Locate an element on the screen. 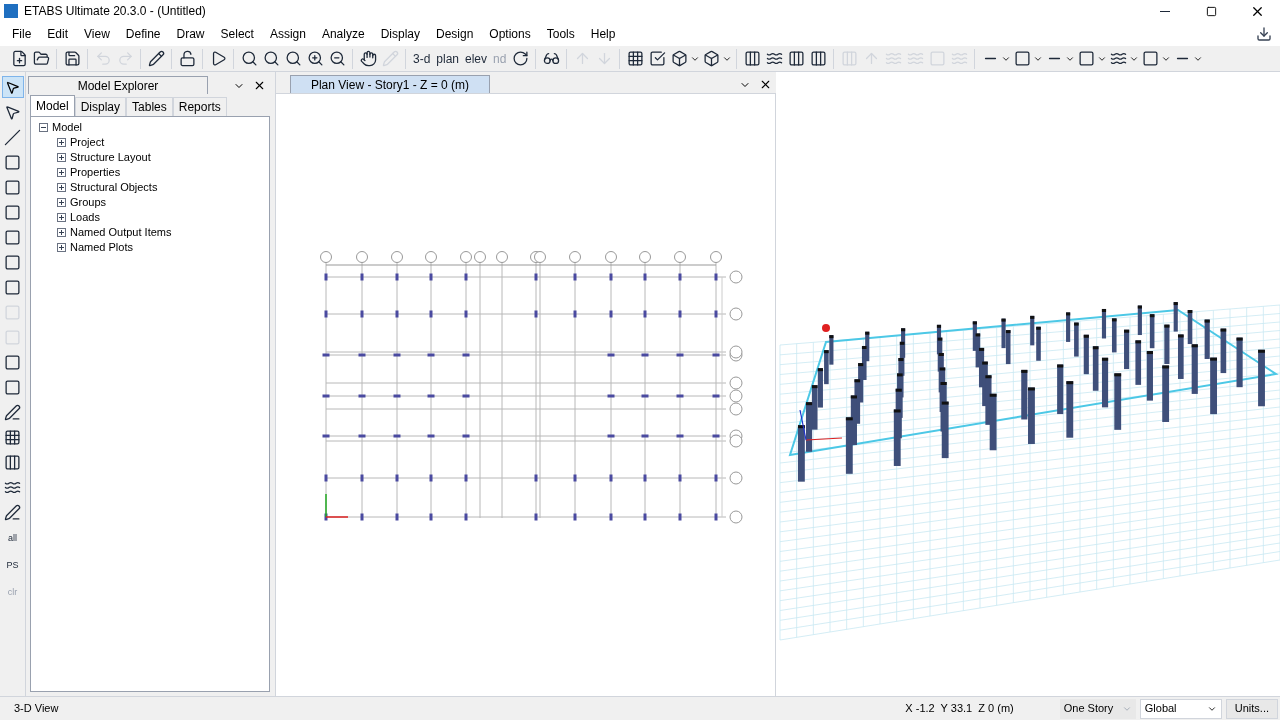 This screenshot has height=720, width=1280. explorer-tab: Tables is located at coordinates (149, 106).